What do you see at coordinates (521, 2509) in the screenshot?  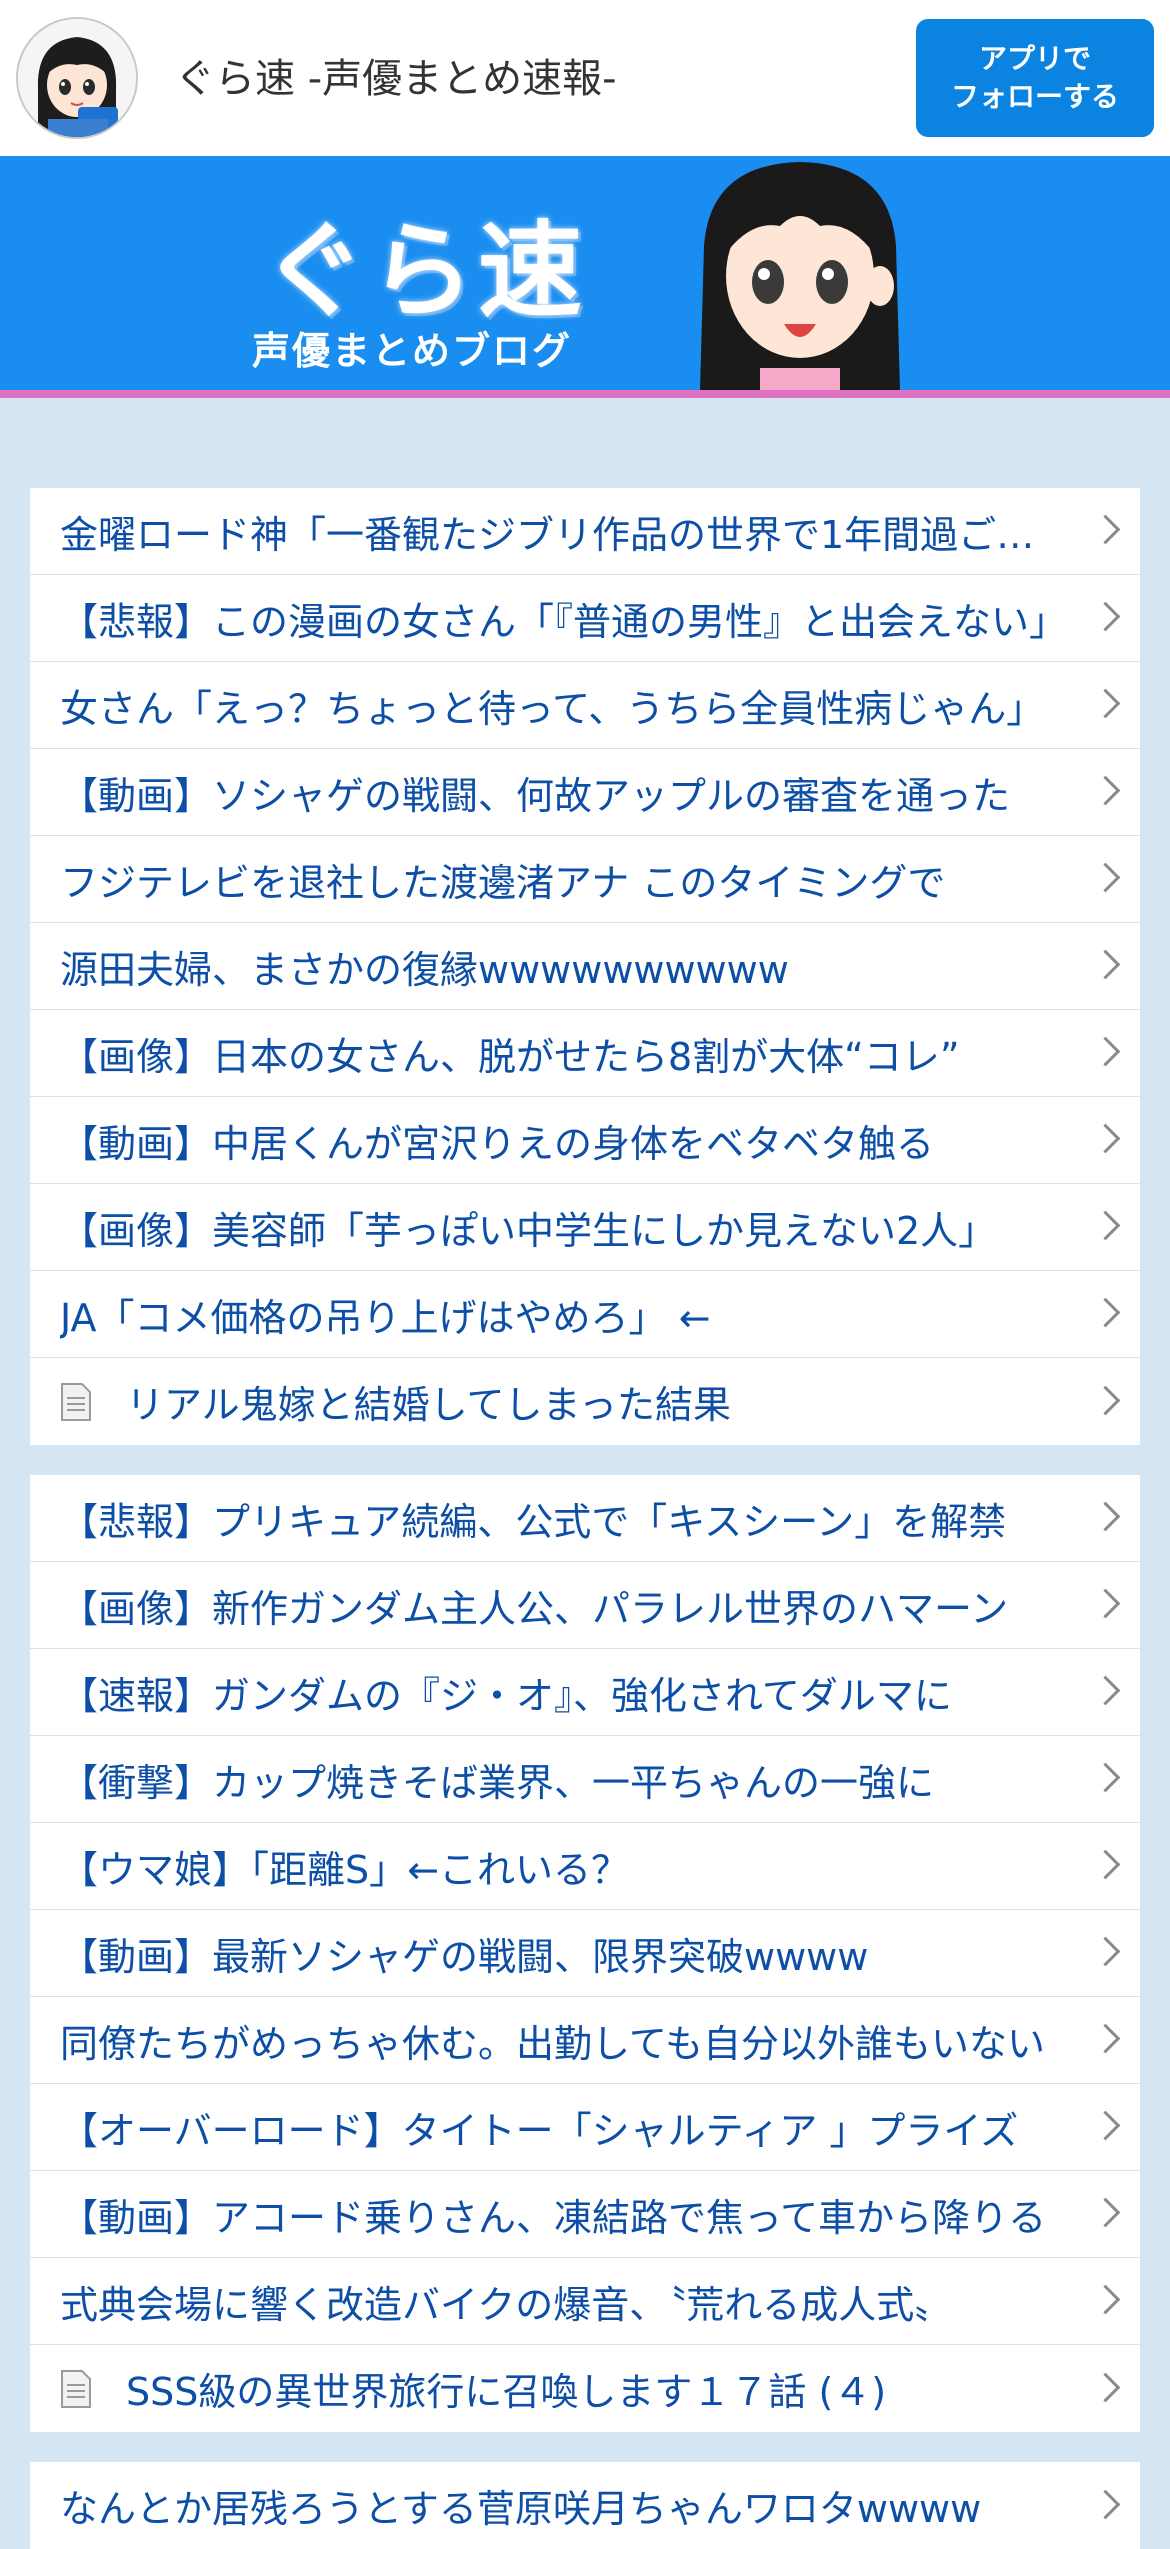 I see `list-item-label: なんとか居残ろうとする菅原咲月ちゃんワロタwwww` at bounding box center [521, 2509].